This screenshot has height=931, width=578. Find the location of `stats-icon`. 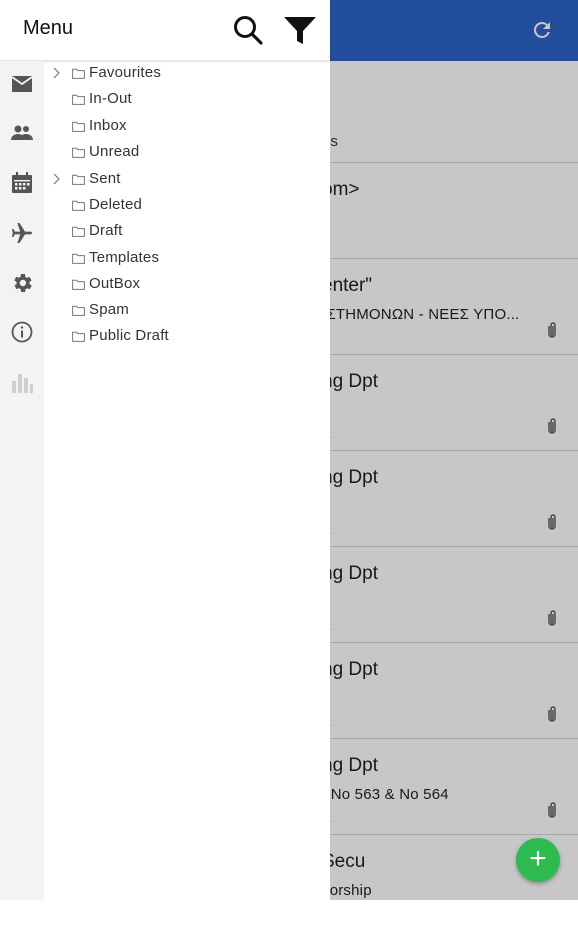

stats-icon is located at coordinates (22, 383).